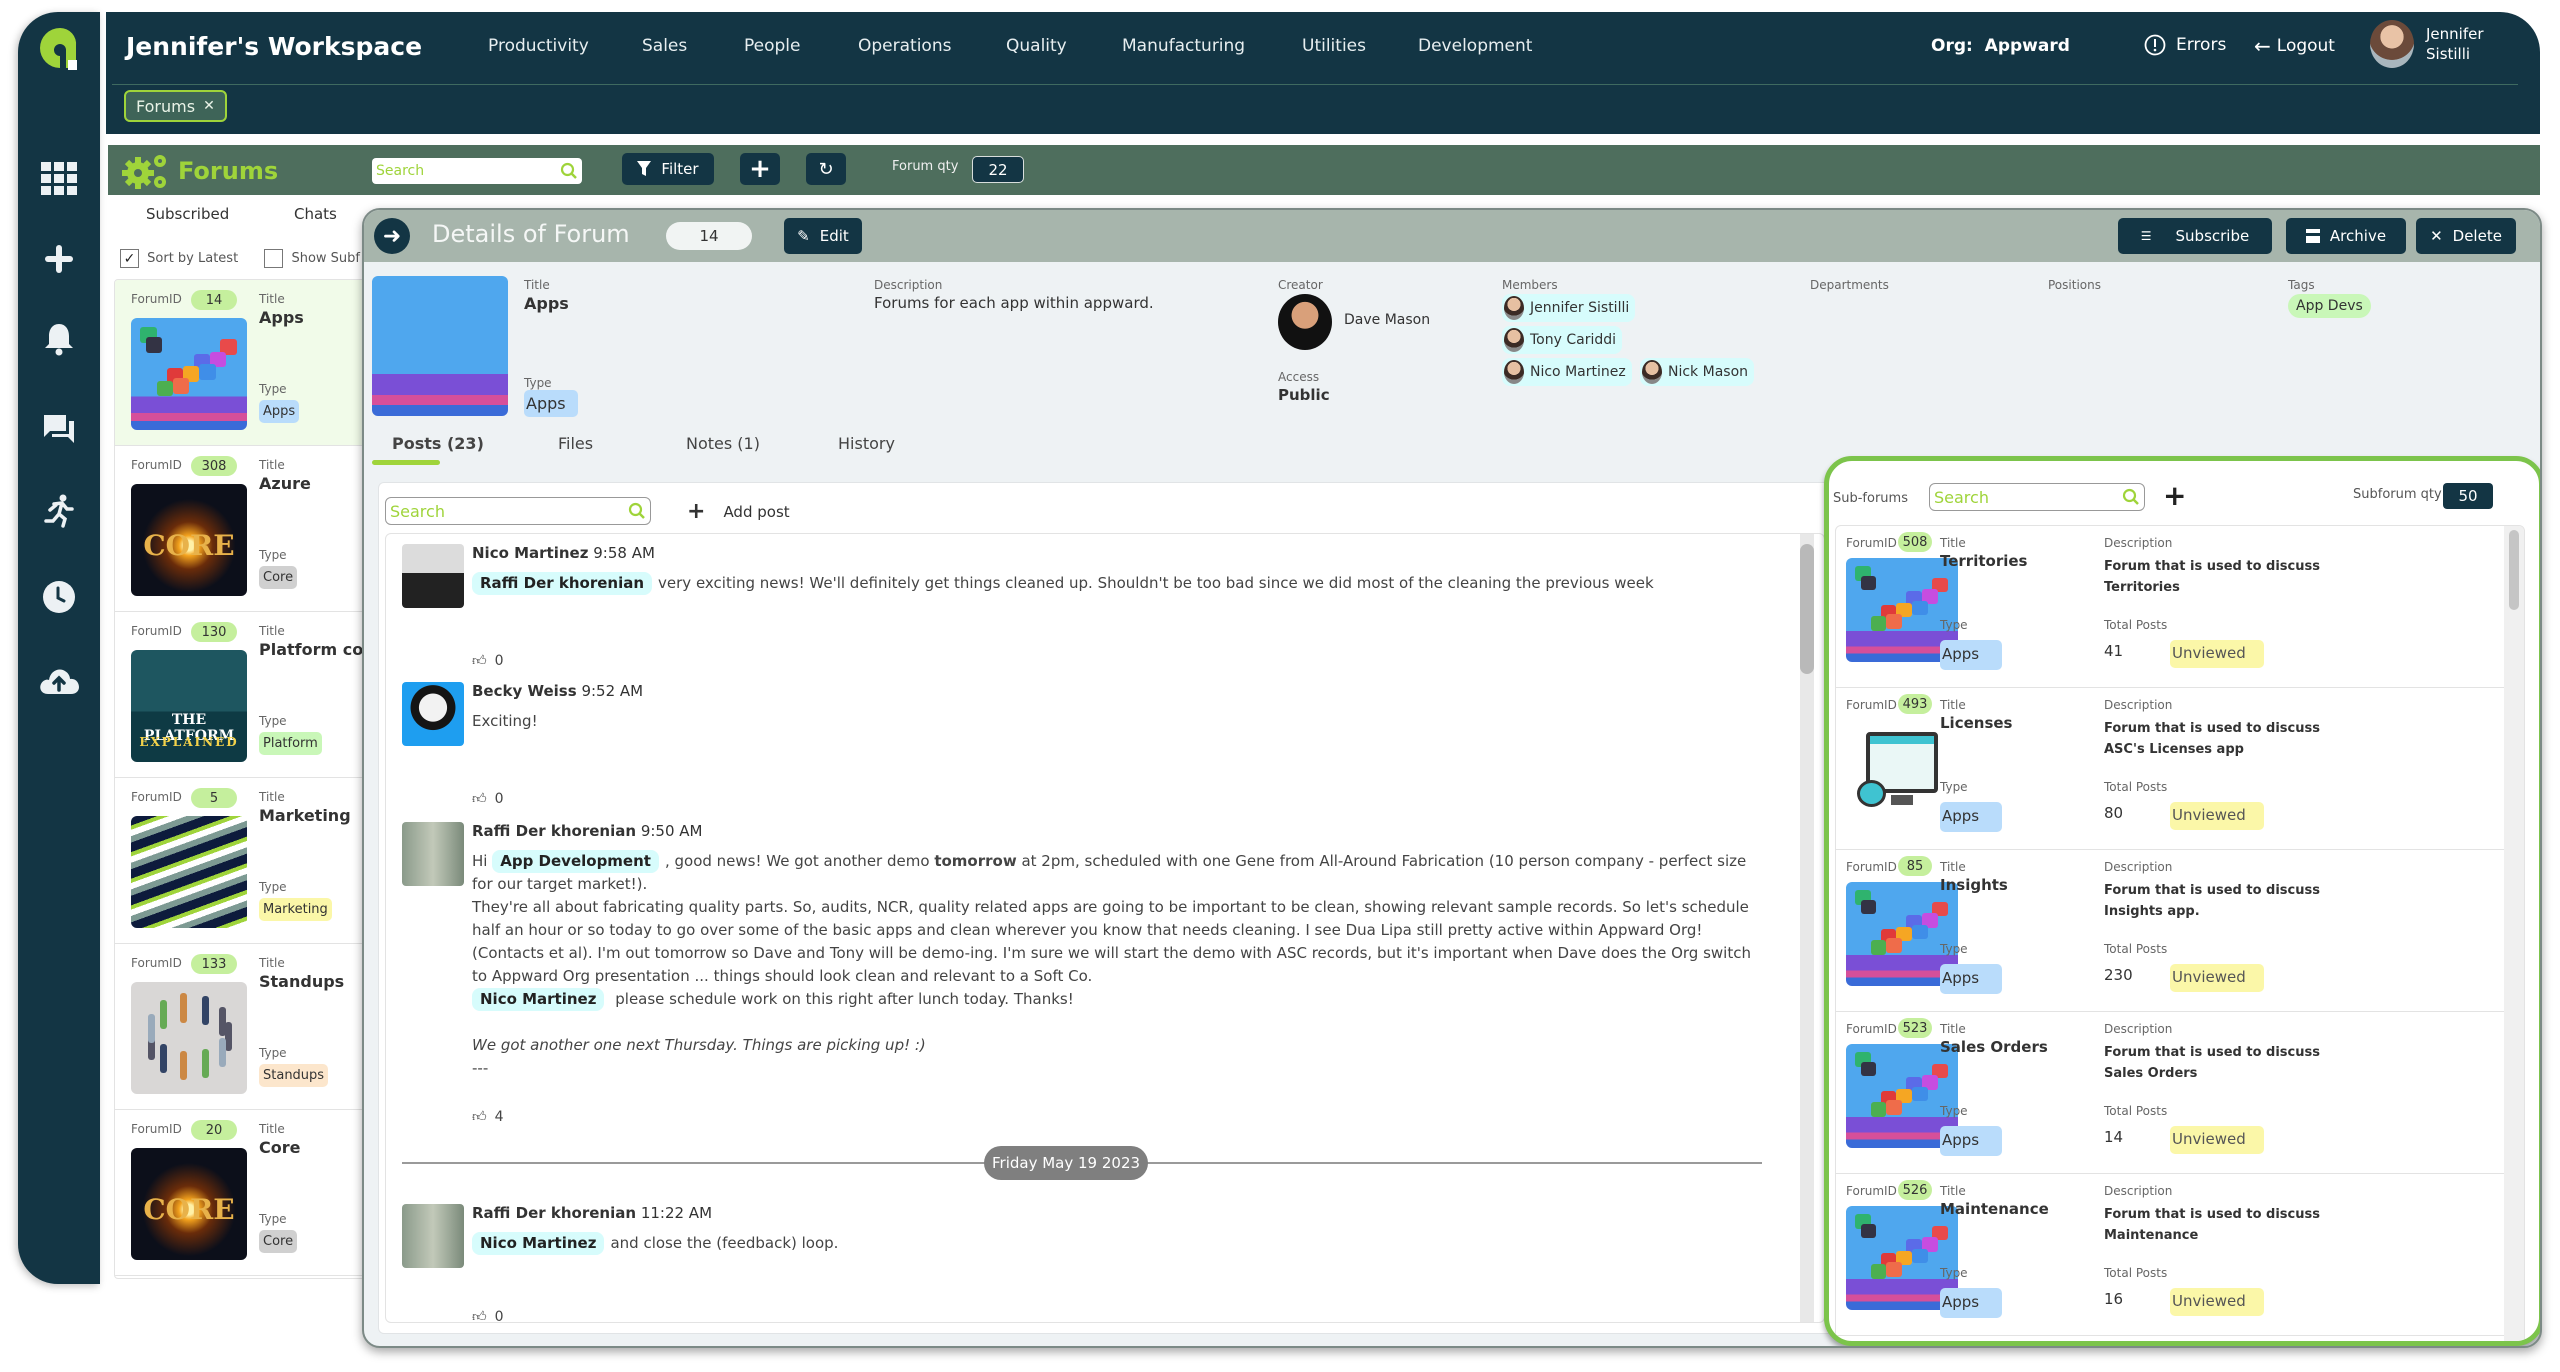 Image resolution: width=2560 pixels, height=1372 pixels. What do you see at coordinates (826, 169) in the screenshot?
I see `refresh-button: ↻` at bounding box center [826, 169].